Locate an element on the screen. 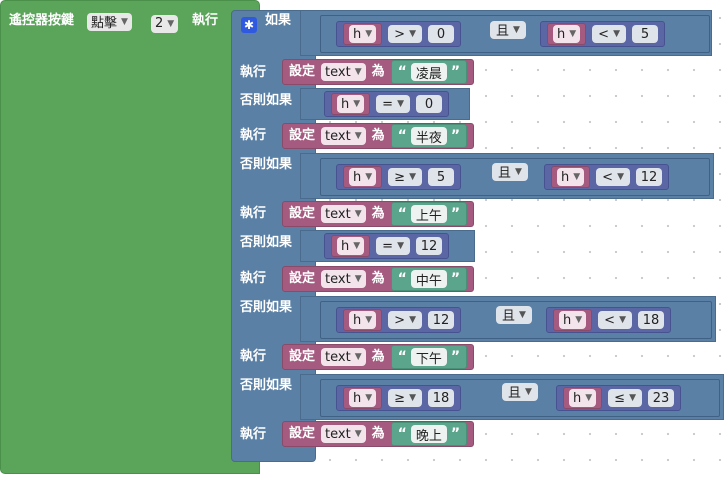 The height and width of the screenshot is (478, 724). compare-block-6a: h ▼ ≥ ▼ 18 is located at coordinates (398, 398).